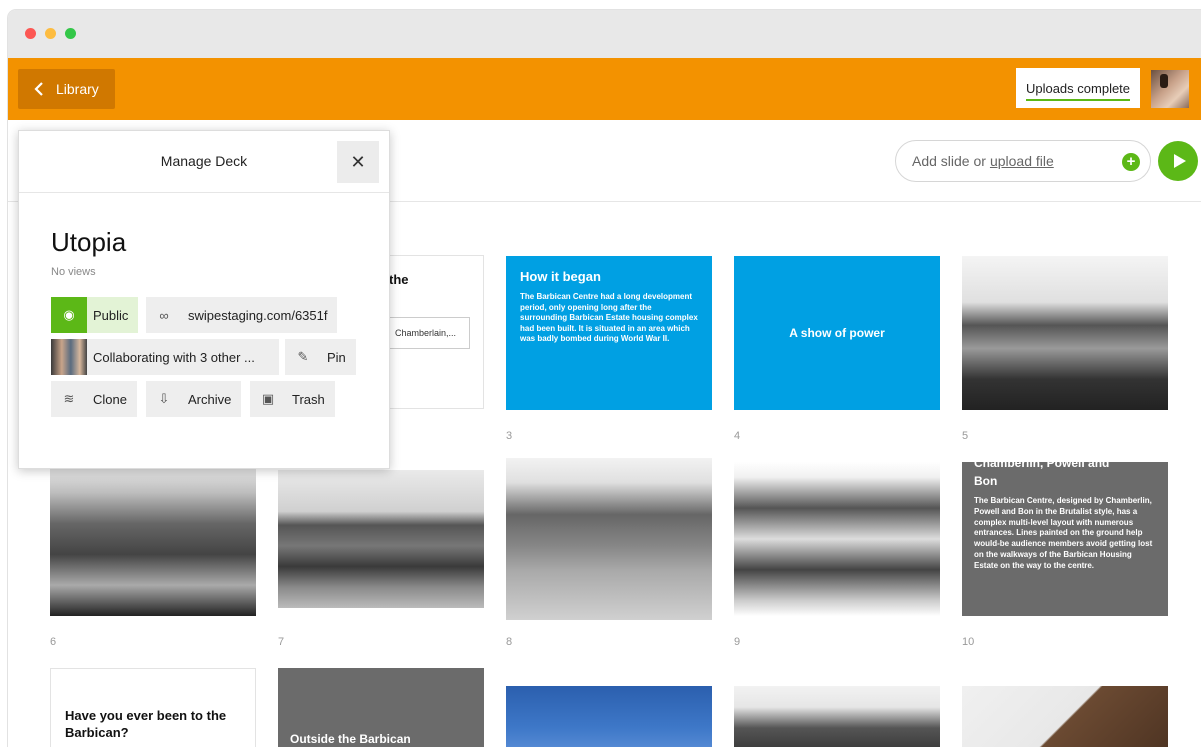 The height and width of the screenshot is (747, 1201). What do you see at coordinates (986, 481) in the screenshot?
I see `slide-10-title: Bon` at bounding box center [986, 481].